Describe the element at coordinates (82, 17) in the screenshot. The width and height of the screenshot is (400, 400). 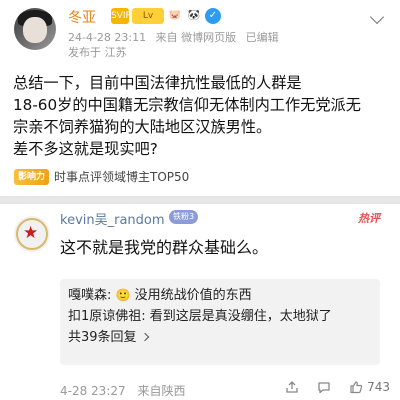
I see `author-username: 冬亚` at that location.